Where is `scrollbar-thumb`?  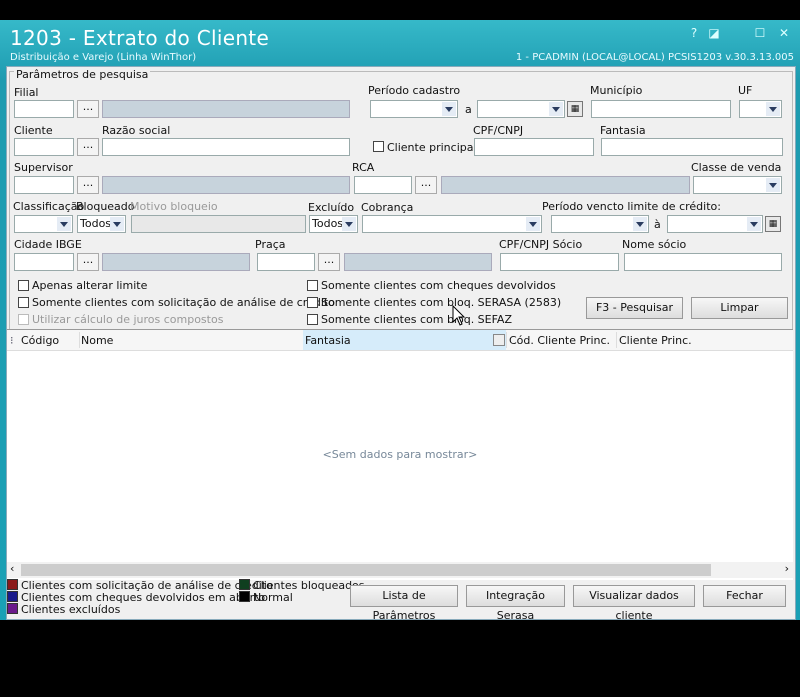 scrollbar-thumb is located at coordinates (366, 570).